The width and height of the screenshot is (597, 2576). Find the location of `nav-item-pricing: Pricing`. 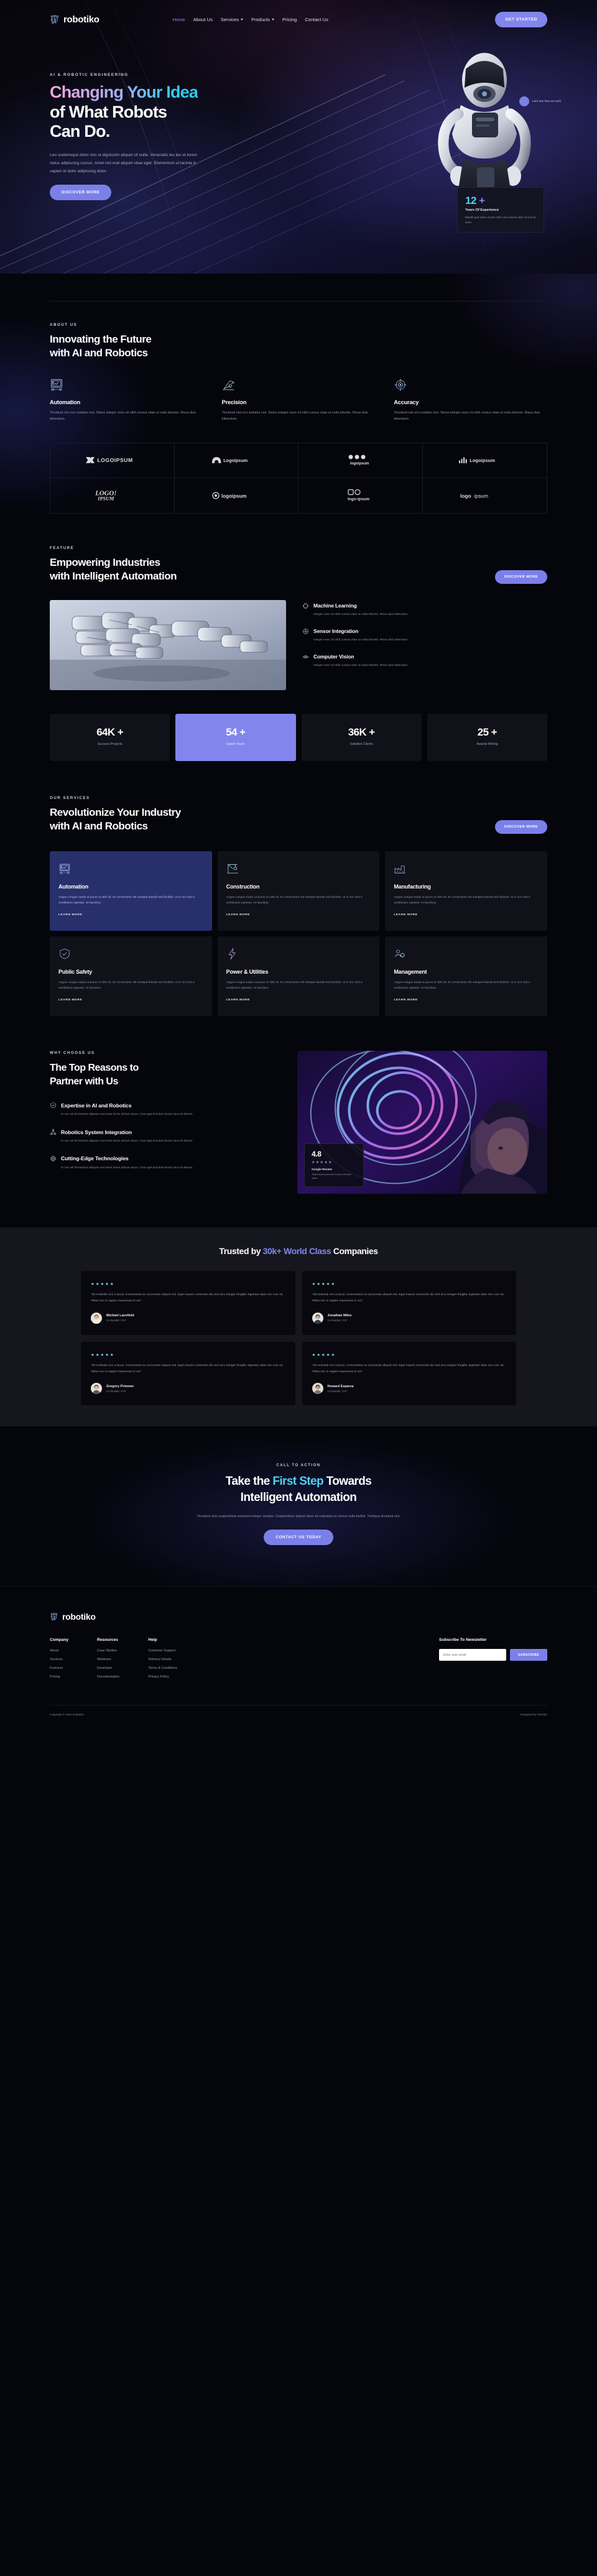

nav-item-pricing: Pricing is located at coordinates (289, 19).